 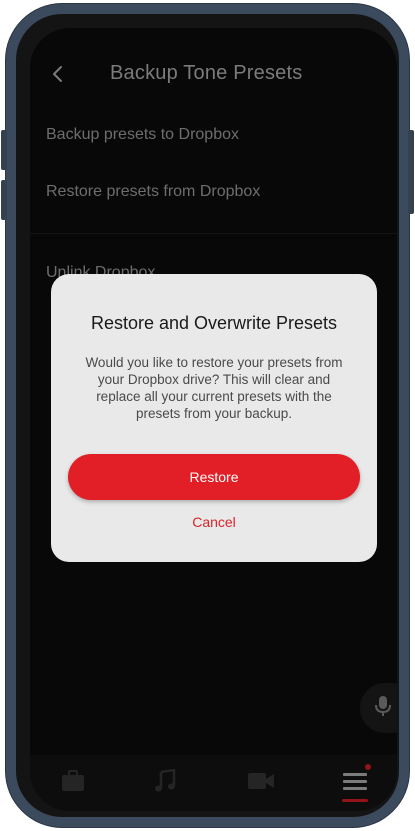 What do you see at coordinates (411, 172) in the screenshot?
I see `power-button` at bounding box center [411, 172].